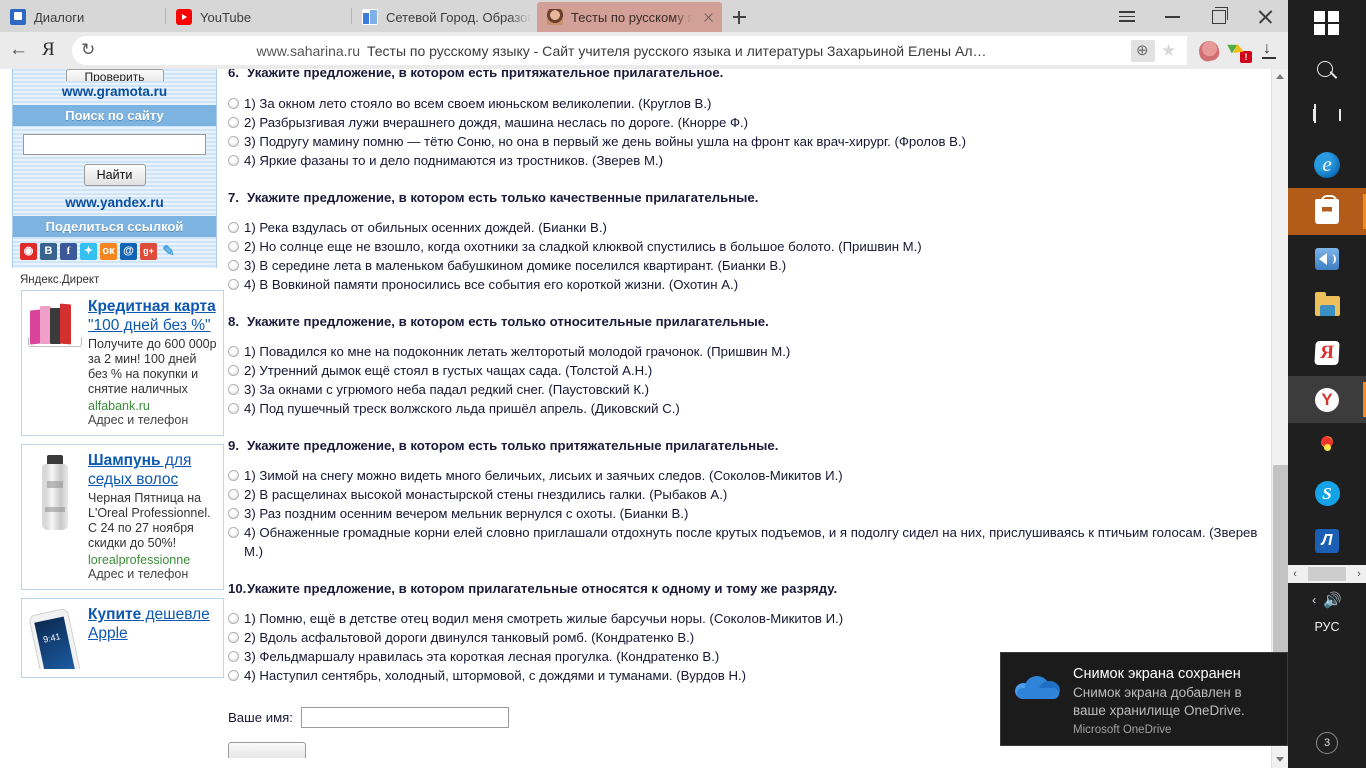 Image resolution: width=1366 pixels, height=768 pixels. What do you see at coordinates (444, 17) in the screenshot?
I see `tab-setevoy-gorod: Сетевой Город. Образован` at bounding box center [444, 17].